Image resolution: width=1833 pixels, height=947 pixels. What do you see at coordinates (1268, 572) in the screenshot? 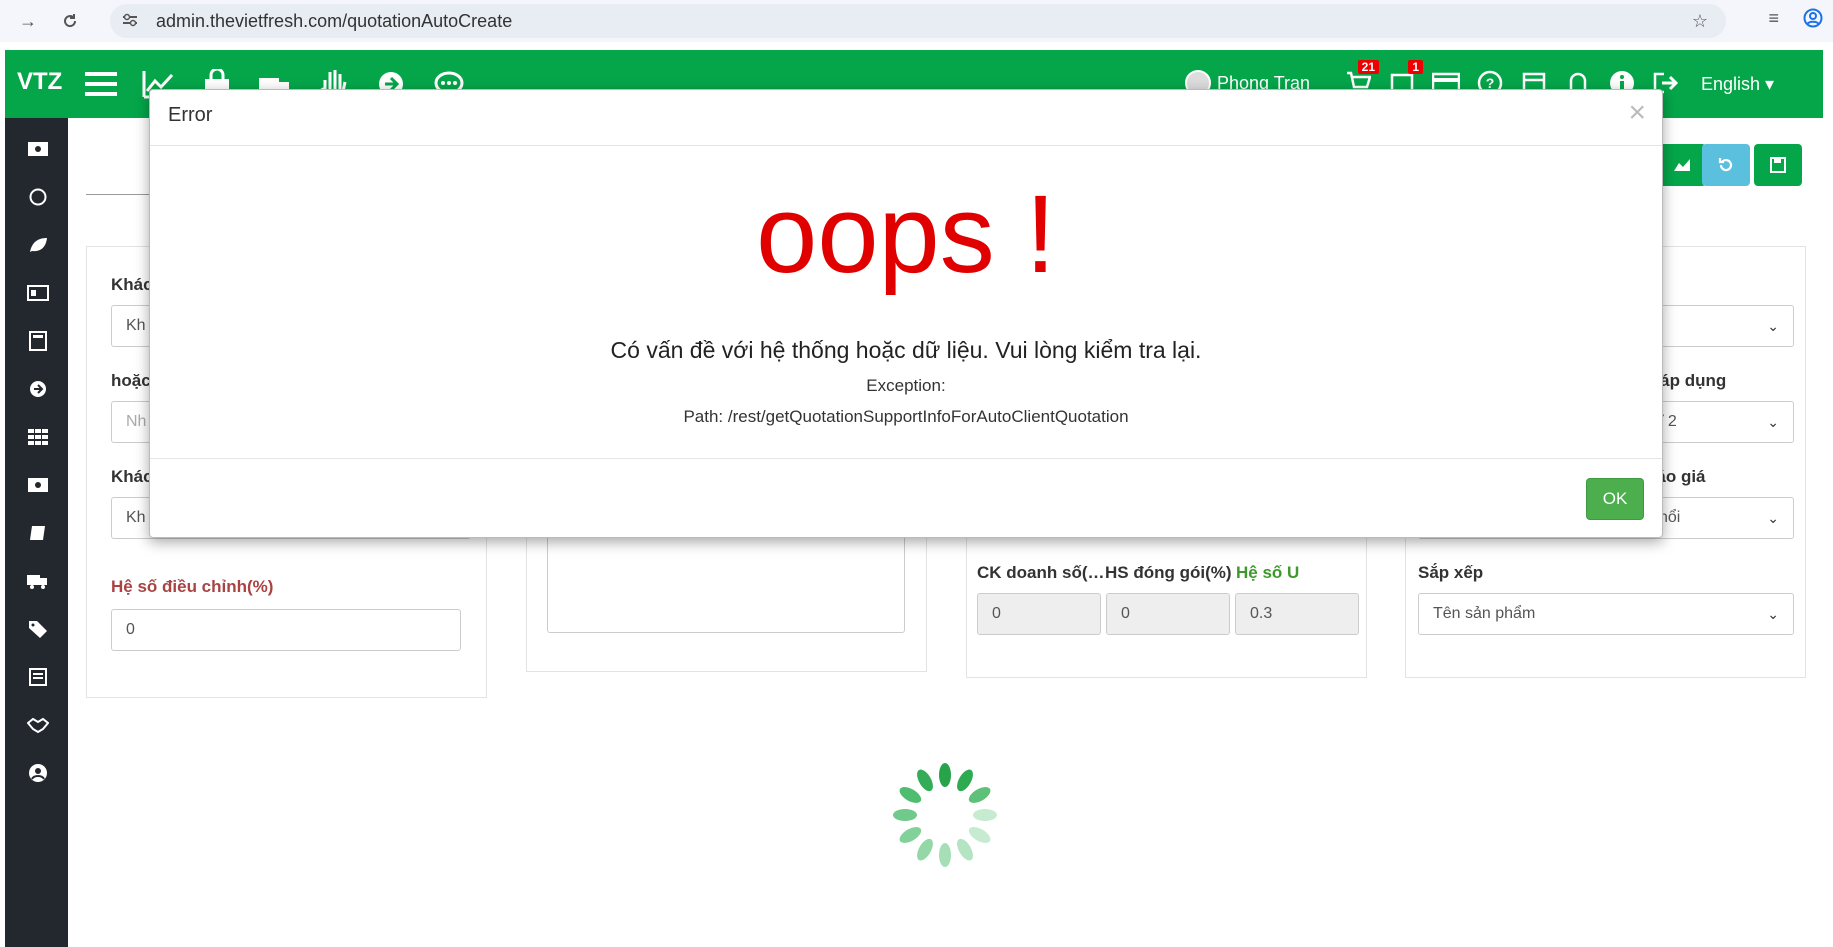
I see `u-factor-label: Hệ số U` at bounding box center [1268, 572].